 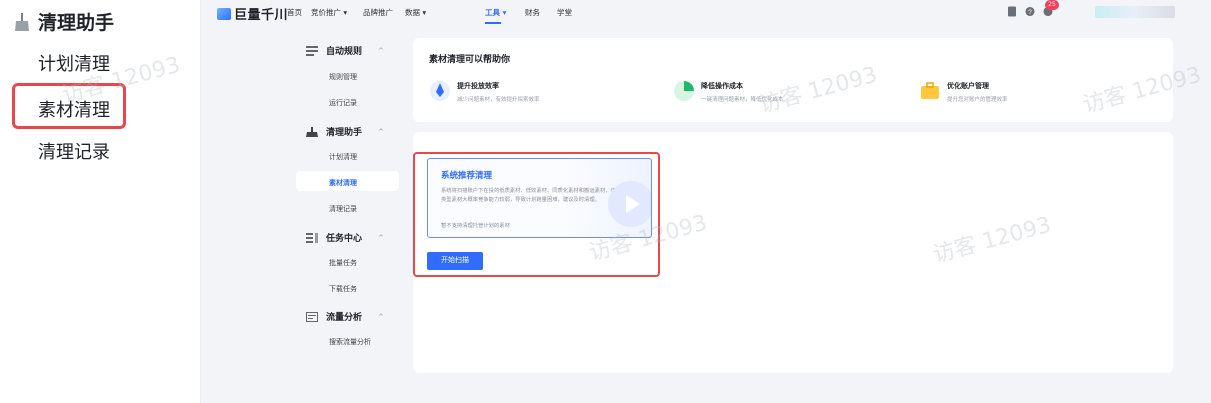 What do you see at coordinates (343, 209) in the screenshot?
I see `side-item-clean-record: 清理记录` at bounding box center [343, 209].